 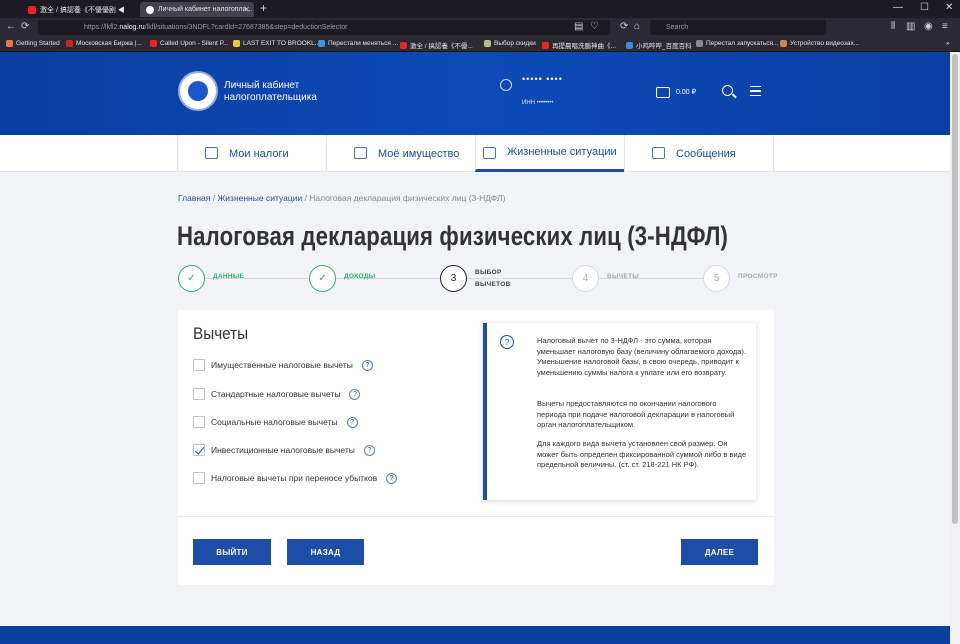 I want to click on deductions-title: Вычеты, so click(x=221, y=333).